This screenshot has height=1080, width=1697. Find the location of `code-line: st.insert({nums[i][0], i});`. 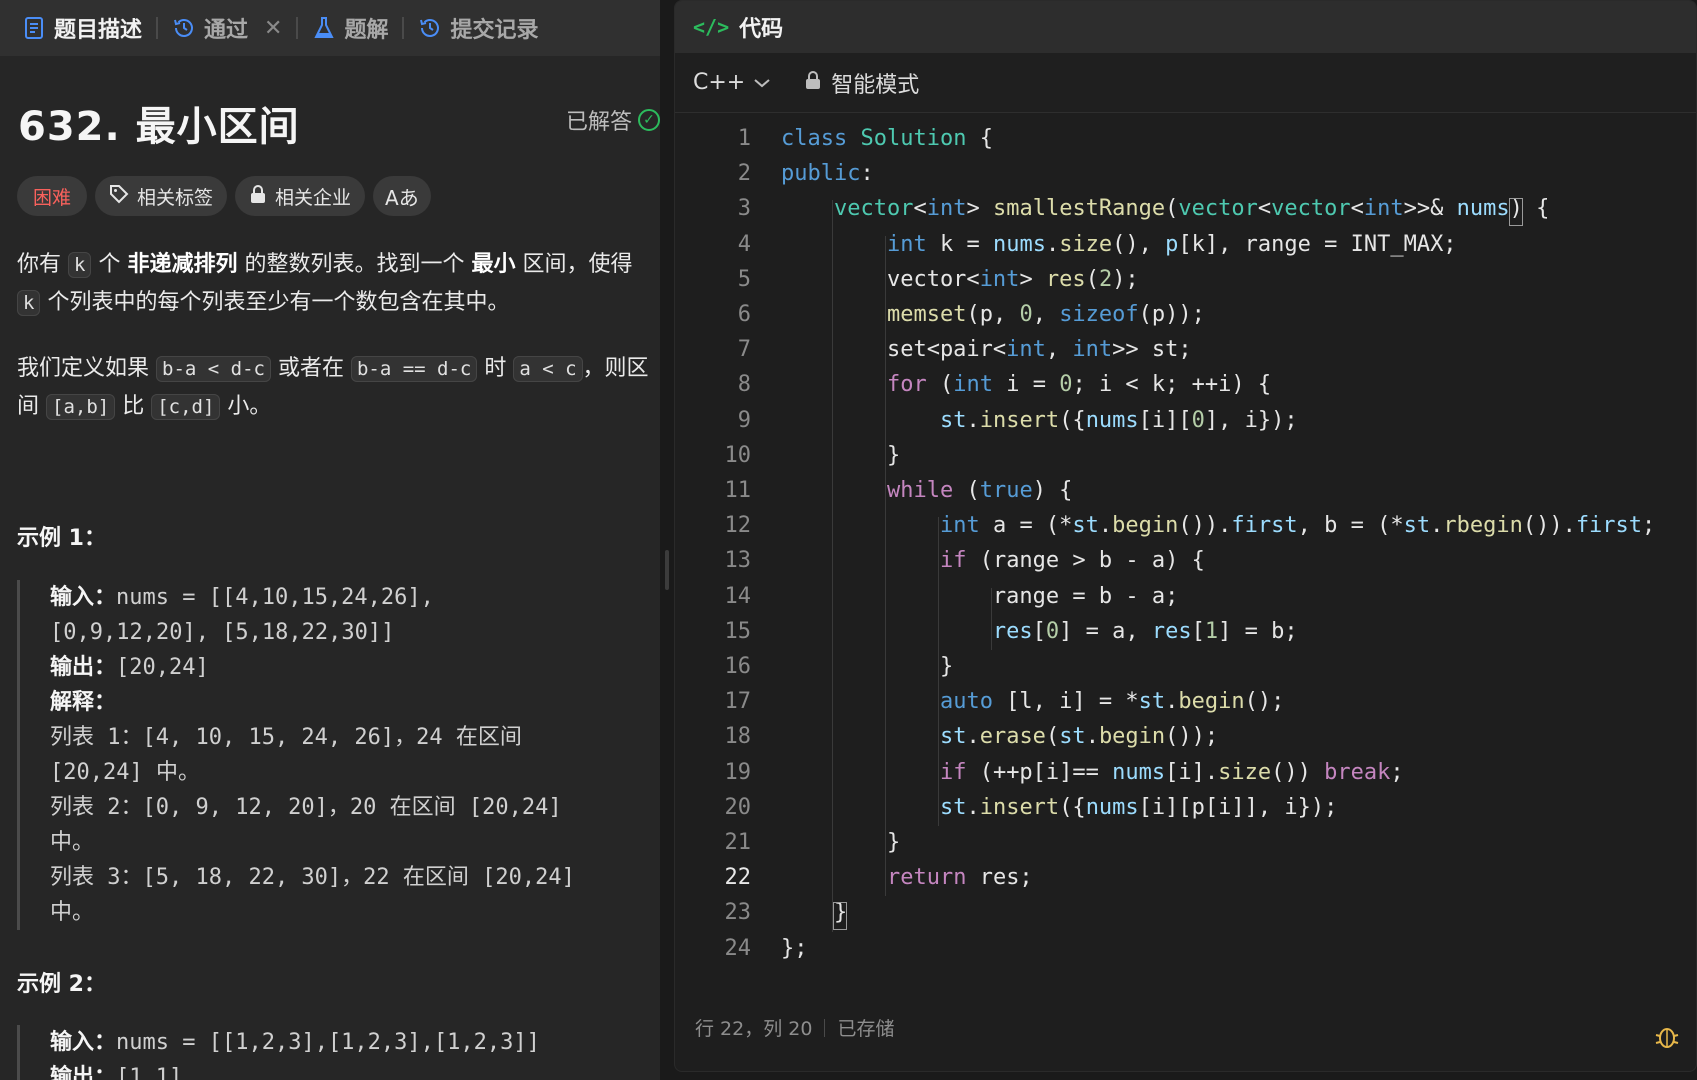

code-line: st.insert({nums[i][0], i}); is located at coordinates (1039, 420).